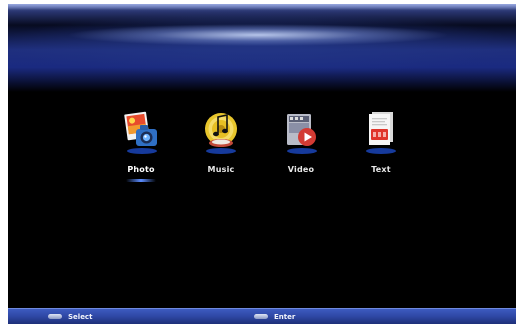 Image resolution: width=524 pixels, height=326 pixels. I want to click on enter-hint: Enter, so click(274, 316).